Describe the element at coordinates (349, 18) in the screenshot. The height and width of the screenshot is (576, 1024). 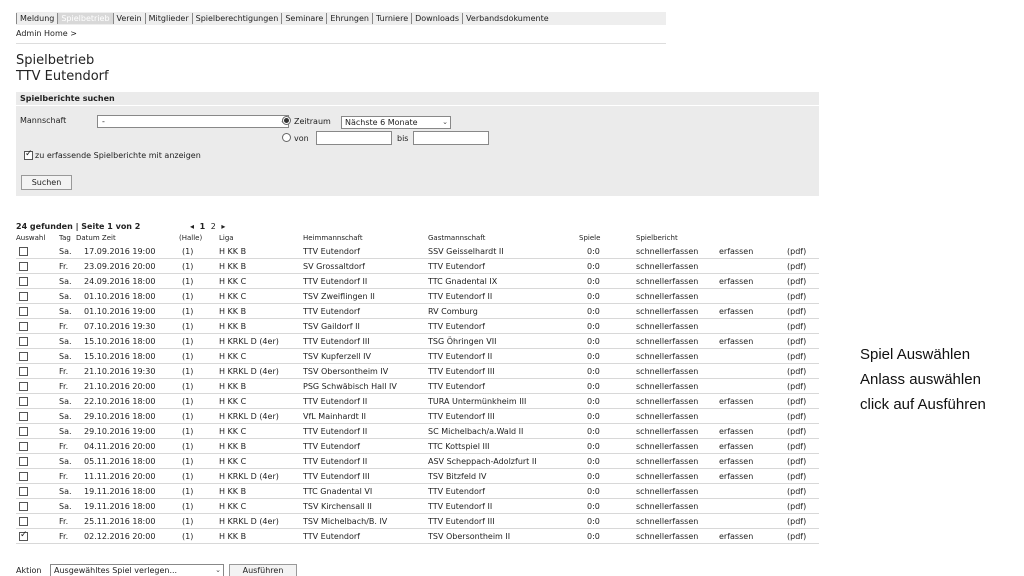
I see `nav-item-ehrungen: Ehrungen` at that location.